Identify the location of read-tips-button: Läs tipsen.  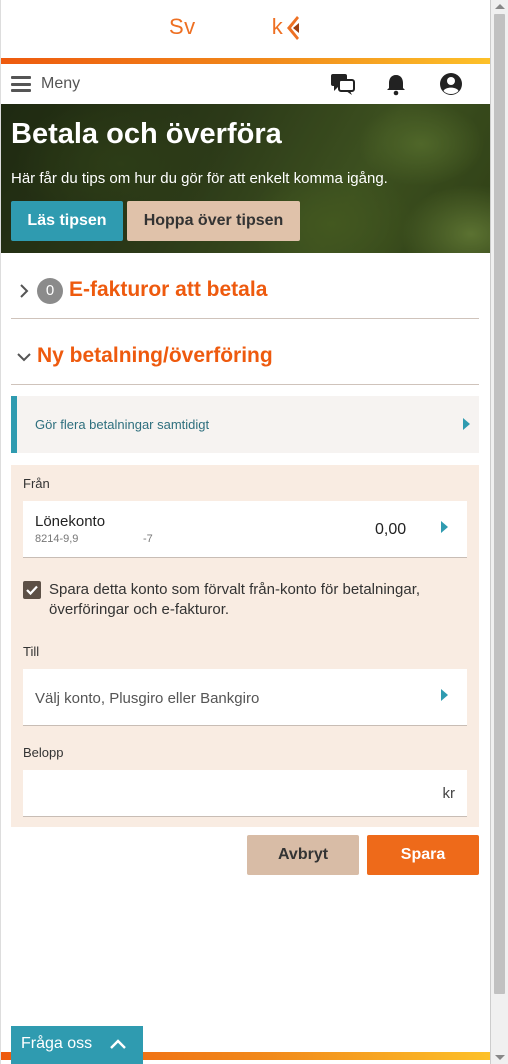
(67, 221).